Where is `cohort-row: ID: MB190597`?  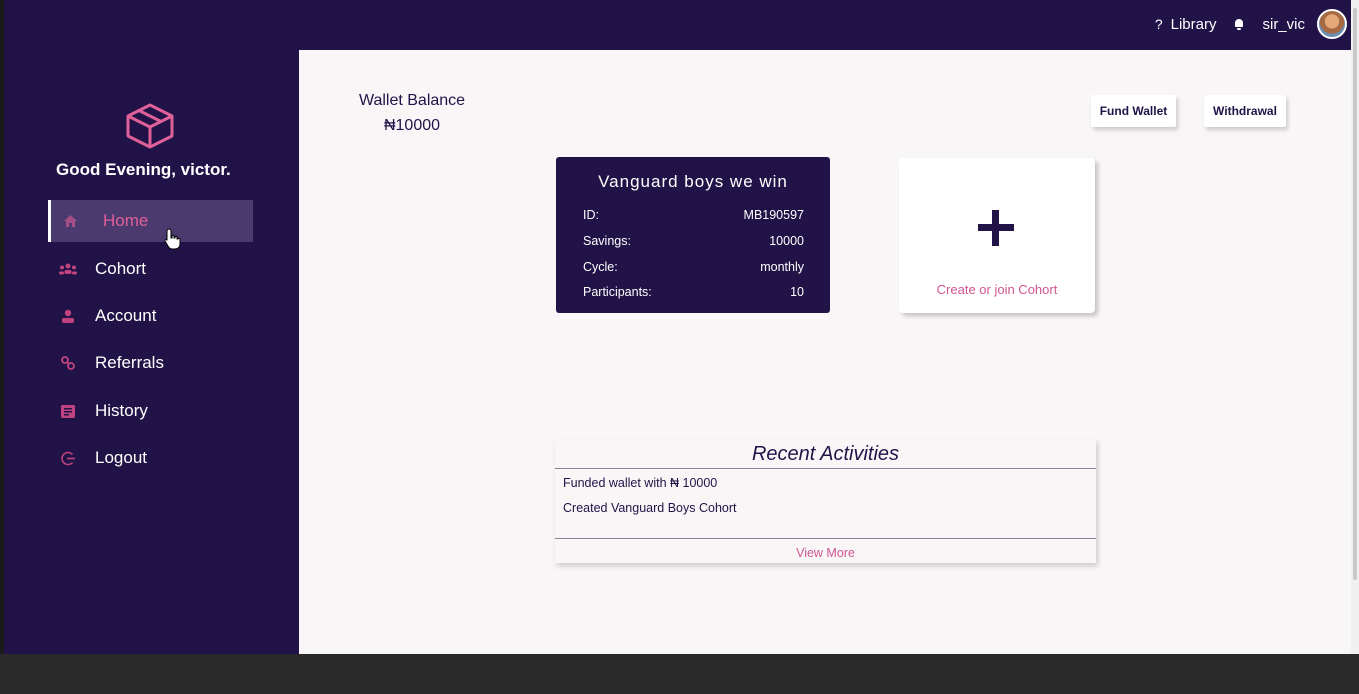
cohort-row: ID: MB190597 is located at coordinates (693, 215).